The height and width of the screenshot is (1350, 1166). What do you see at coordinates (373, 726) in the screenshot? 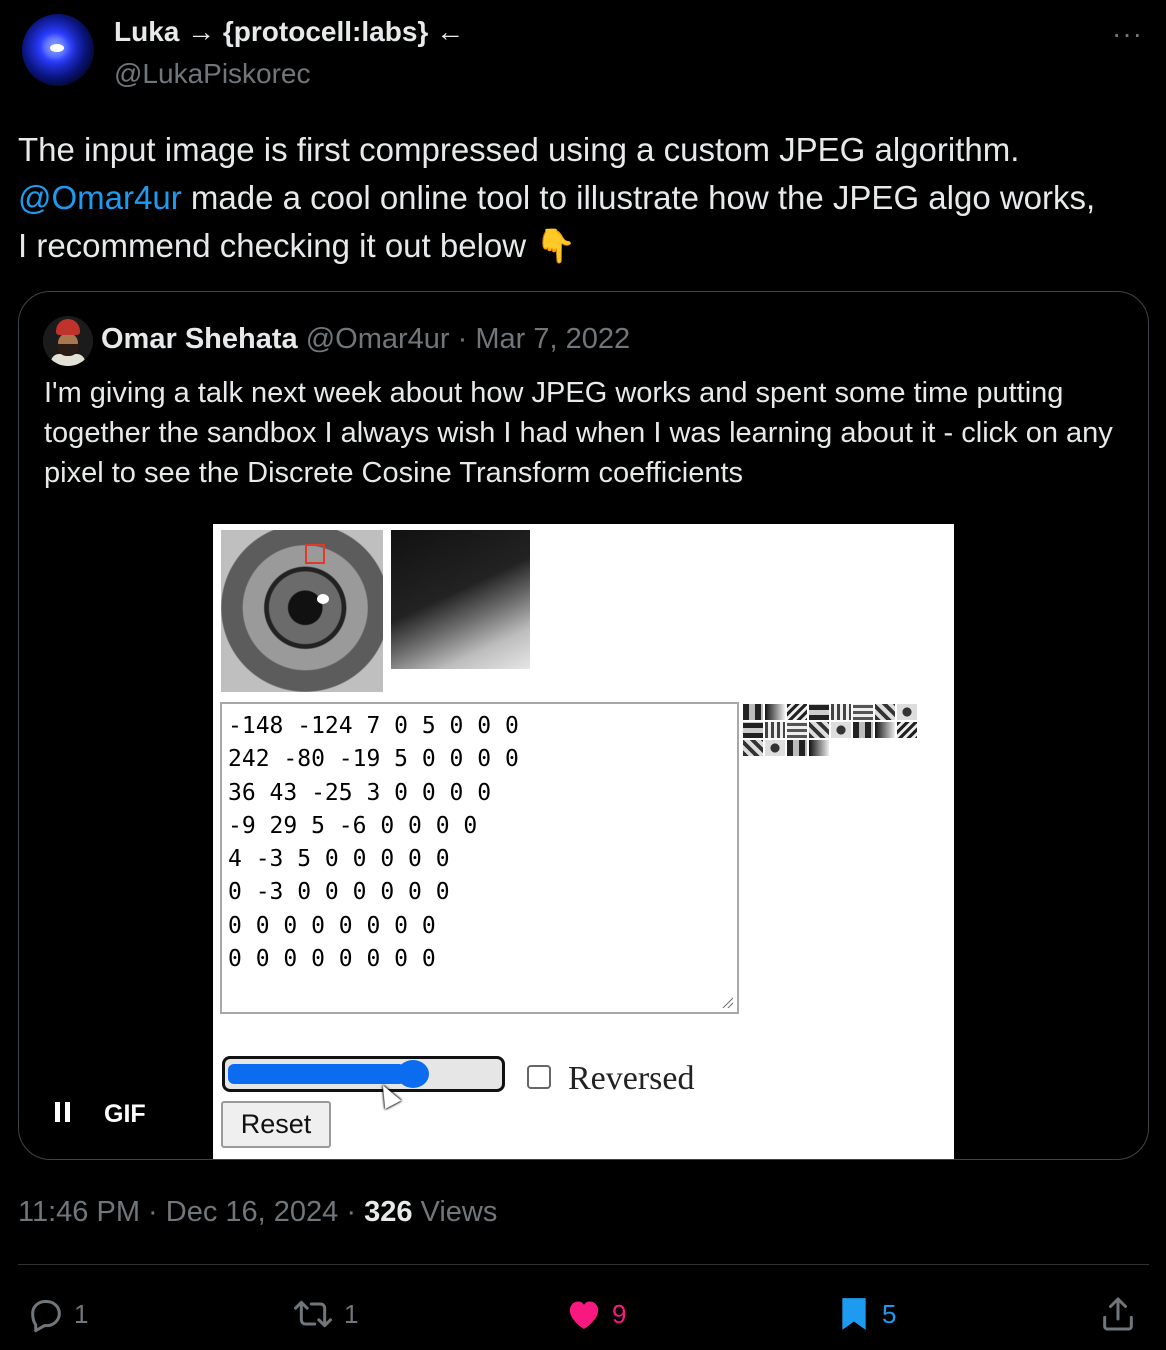
I see `coefficient-row: -148 -124 7 0 5 0 0 0` at bounding box center [373, 726].